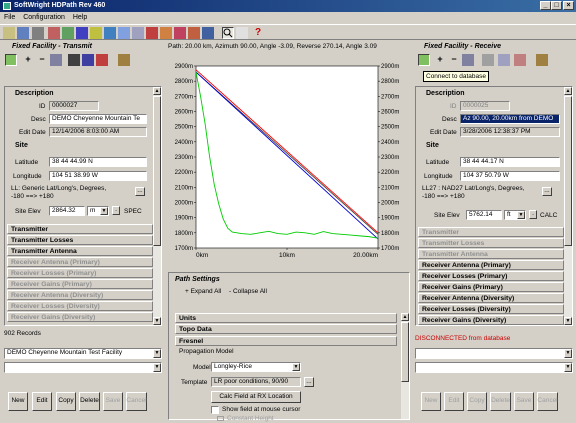 This screenshot has width=576, height=423. What do you see at coordinates (102, 60) in the screenshot?
I see `tx-copy-icon` at bounding box center [102, 60].